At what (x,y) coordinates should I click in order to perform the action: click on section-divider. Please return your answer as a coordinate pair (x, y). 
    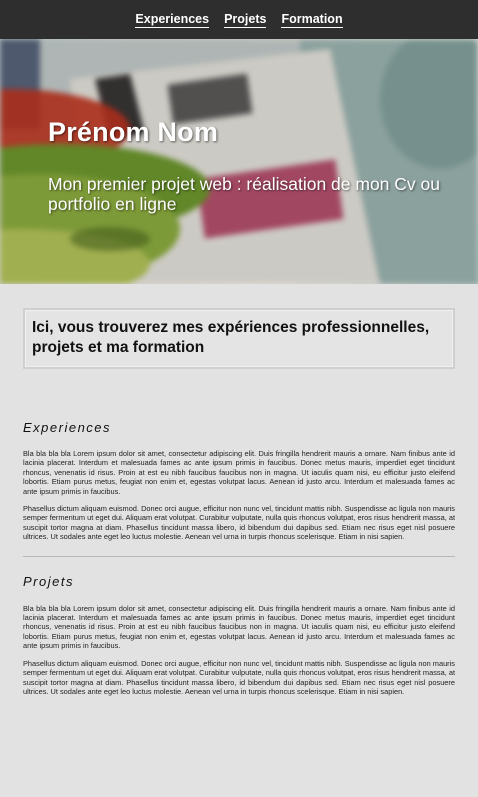
    Looking at the image, I should click on (239, 556).